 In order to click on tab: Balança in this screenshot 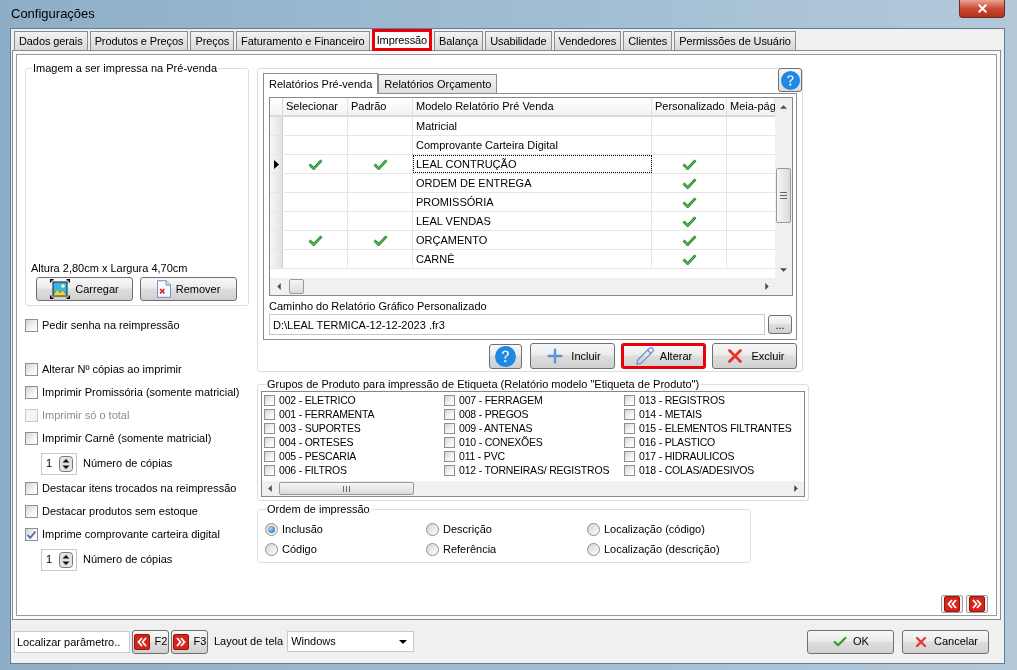, I will do `click(459, 40)`.